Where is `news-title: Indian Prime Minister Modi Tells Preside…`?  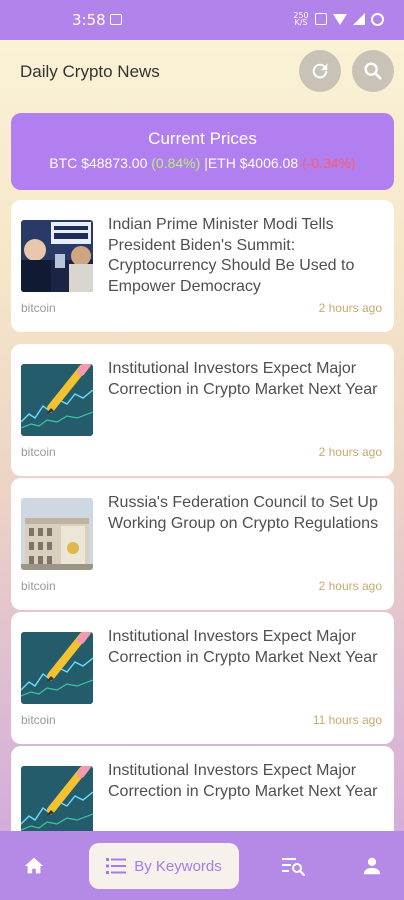
news-title: Indian Prime Minister Modi Tells Preside… is located at coordinates (231, 255).